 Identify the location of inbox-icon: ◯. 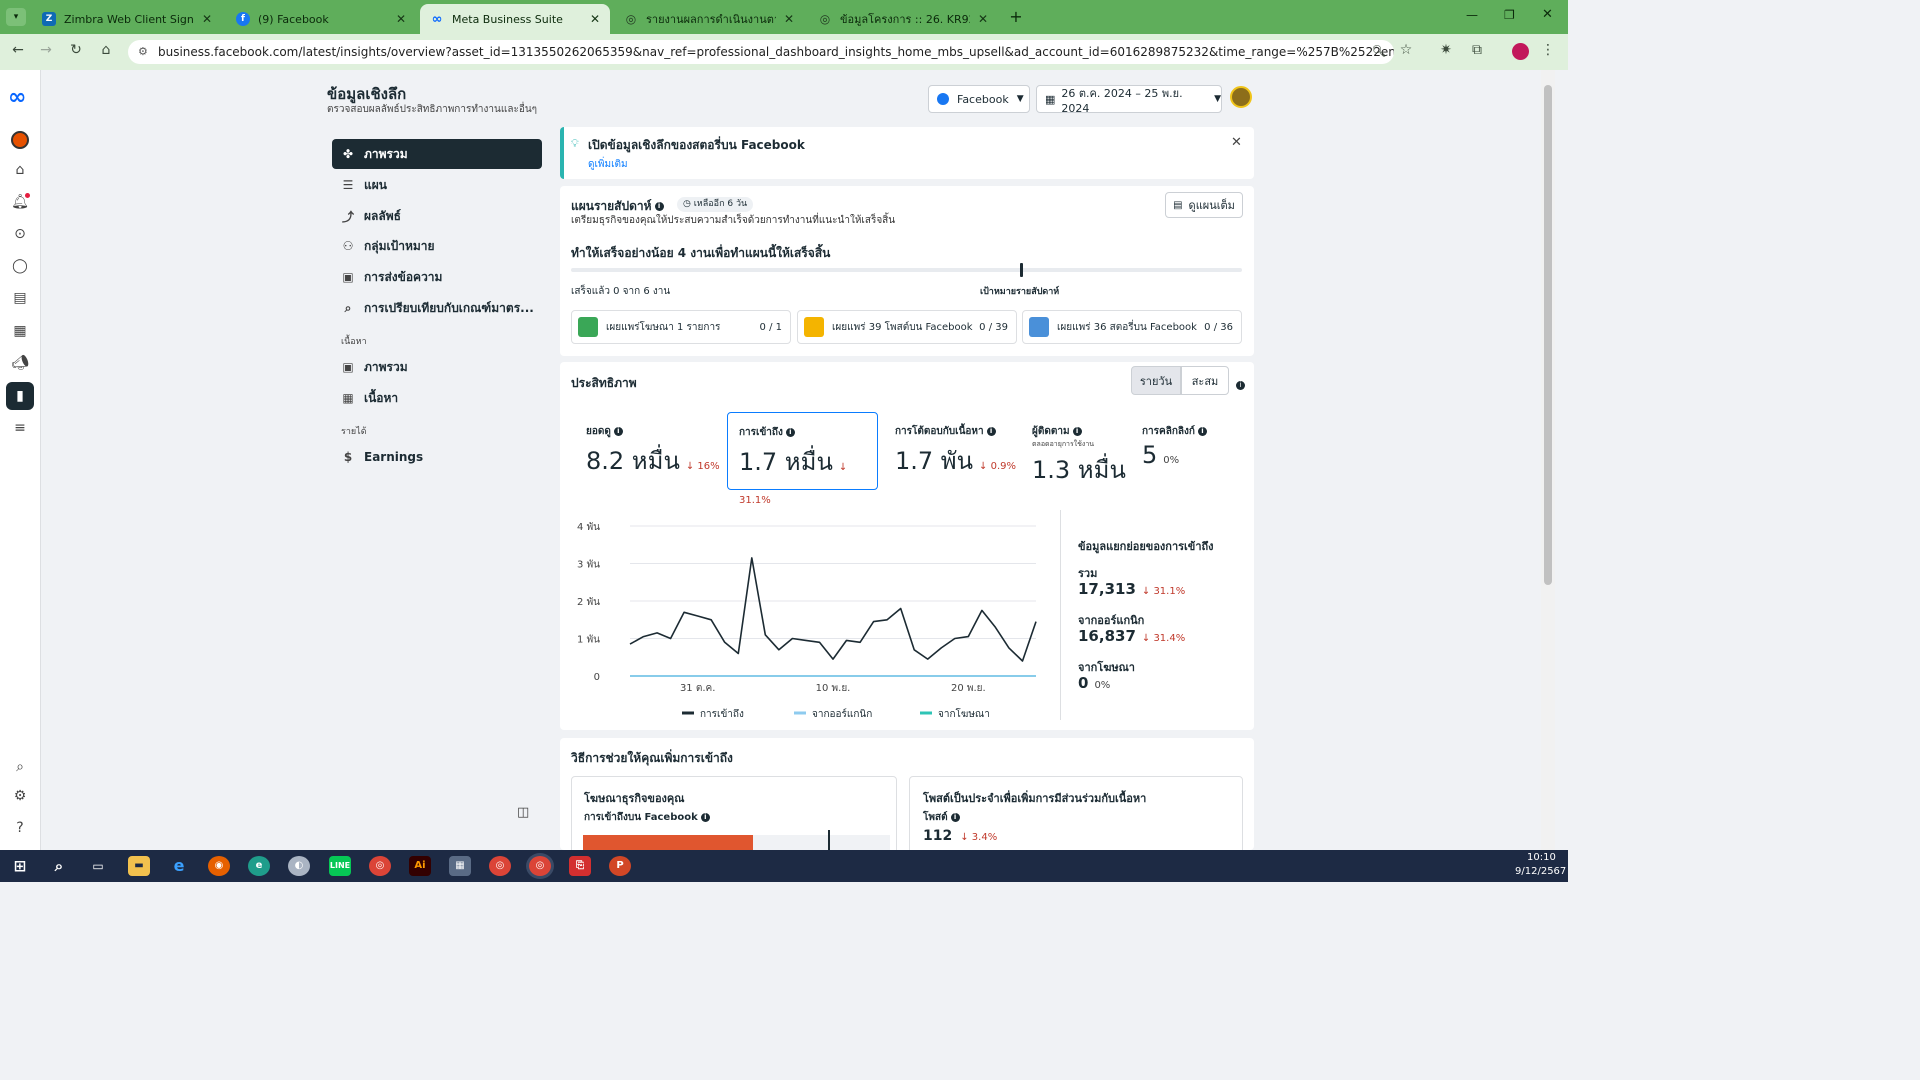
(20, 266).